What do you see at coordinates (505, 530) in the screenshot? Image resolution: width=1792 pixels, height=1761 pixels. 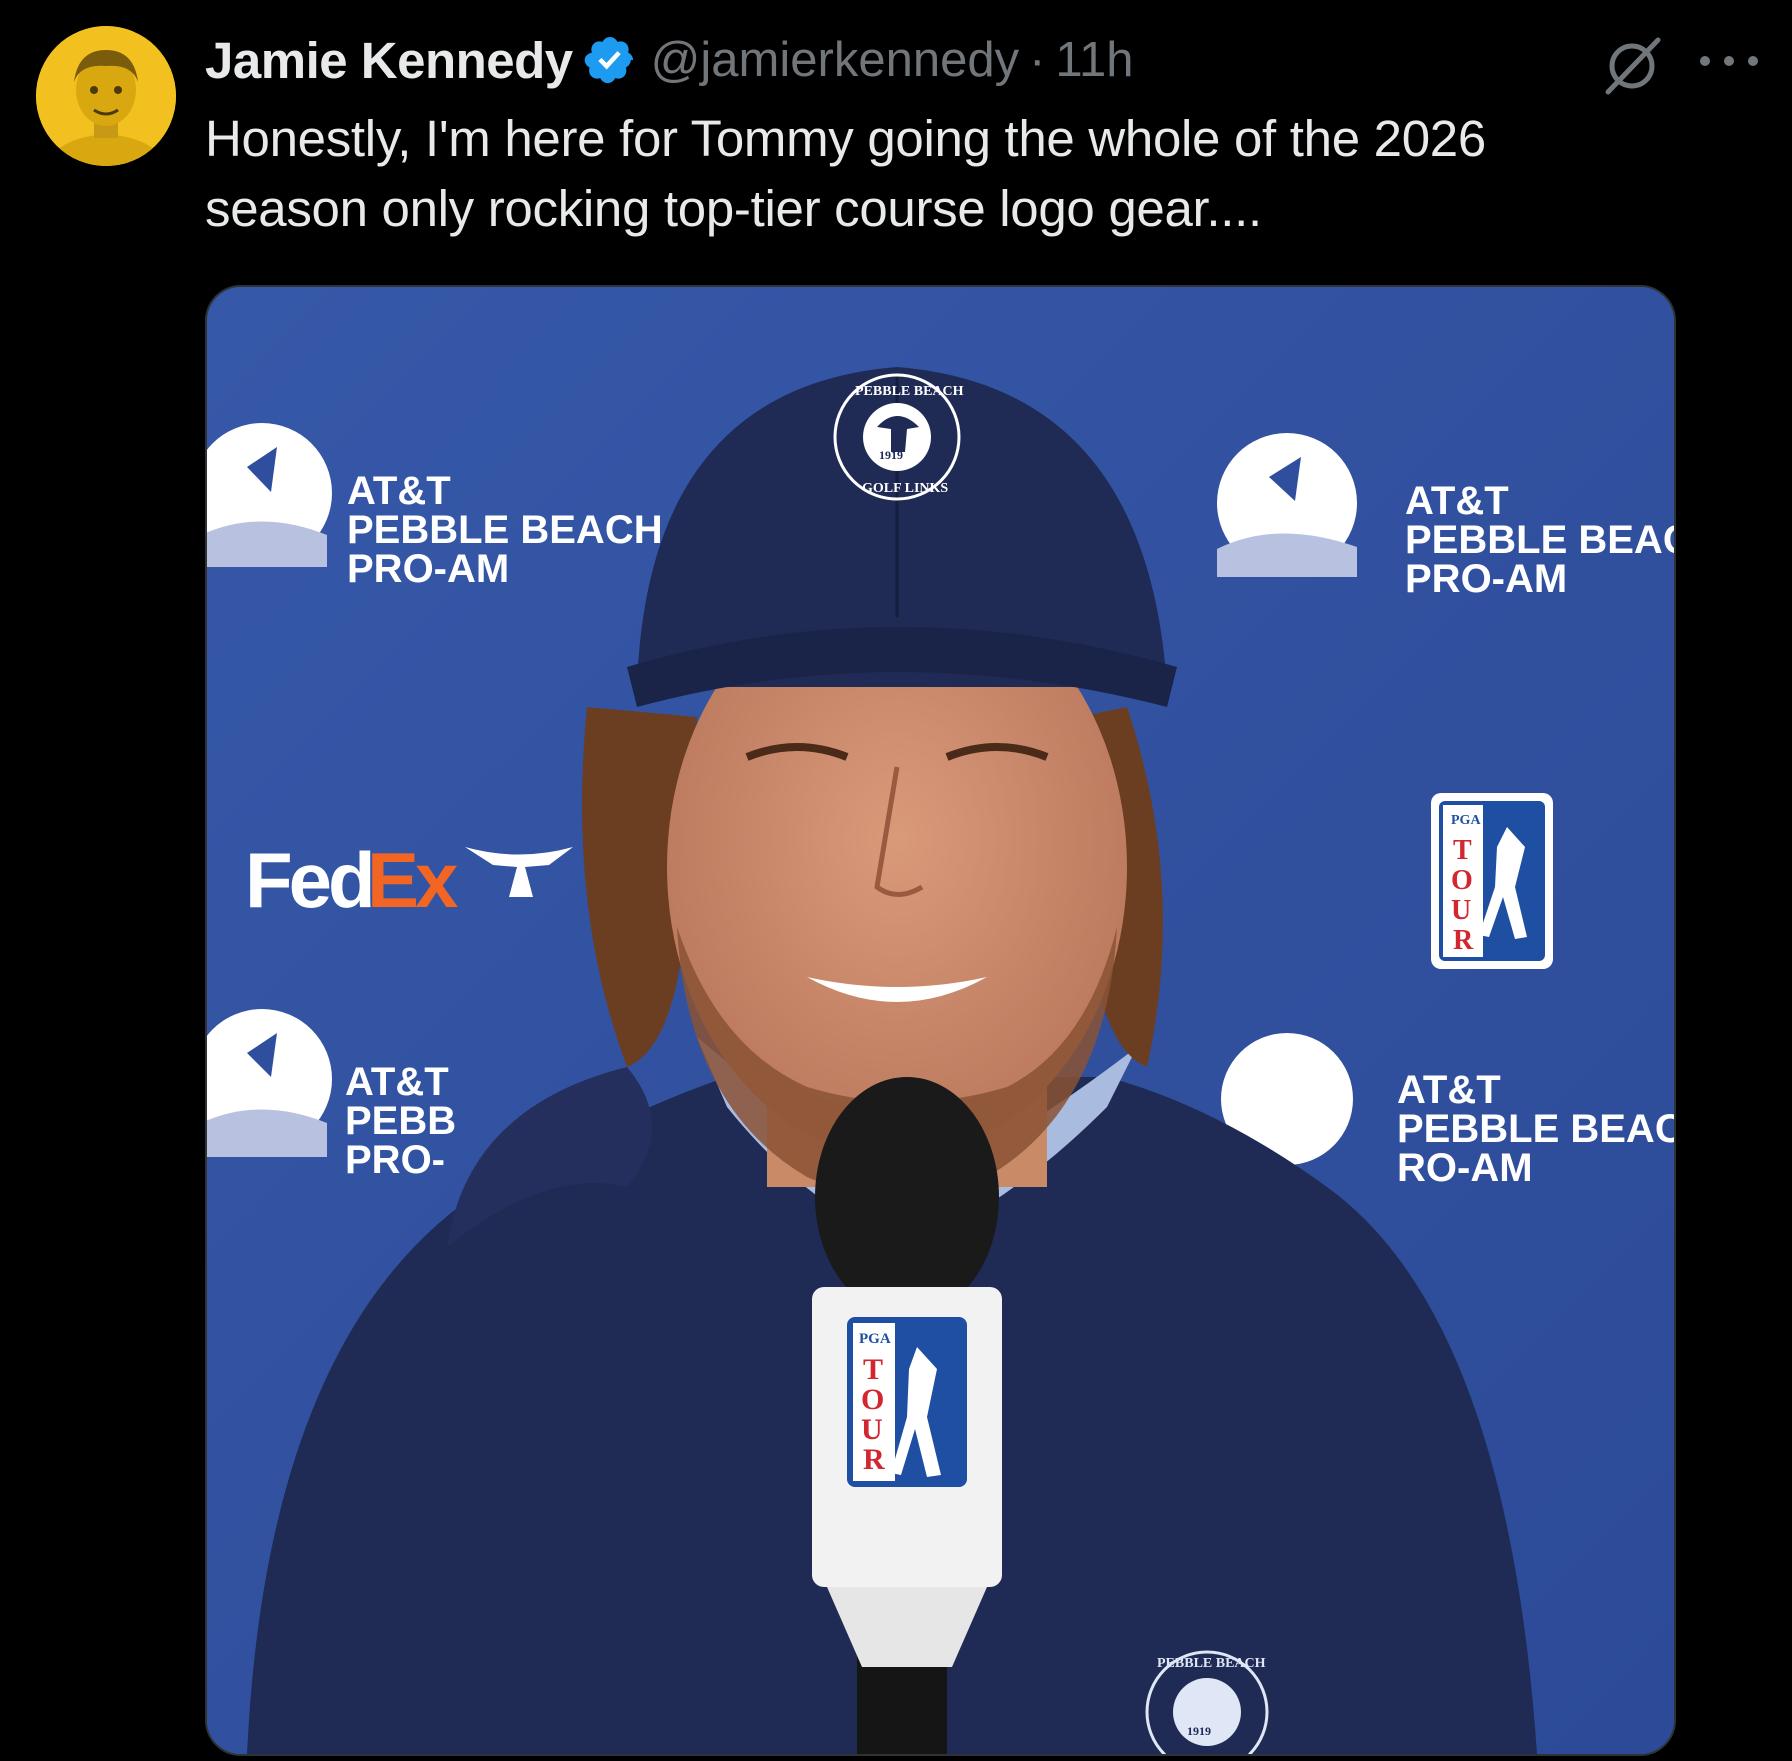 I see `sponsor-text: PEBBLE BEACH` at bounding box center [505, 530].